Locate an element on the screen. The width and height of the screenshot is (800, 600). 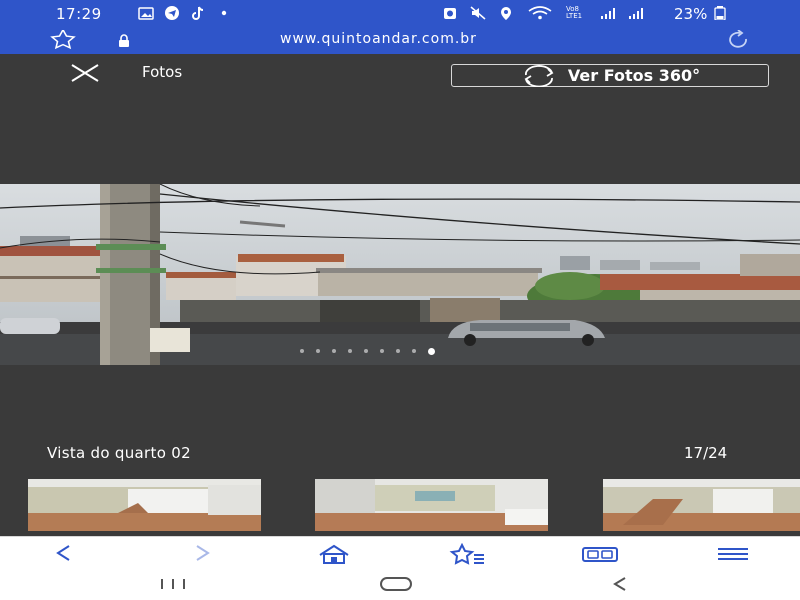
more-notifications-dot-icon is located at coordinates (224, 13).